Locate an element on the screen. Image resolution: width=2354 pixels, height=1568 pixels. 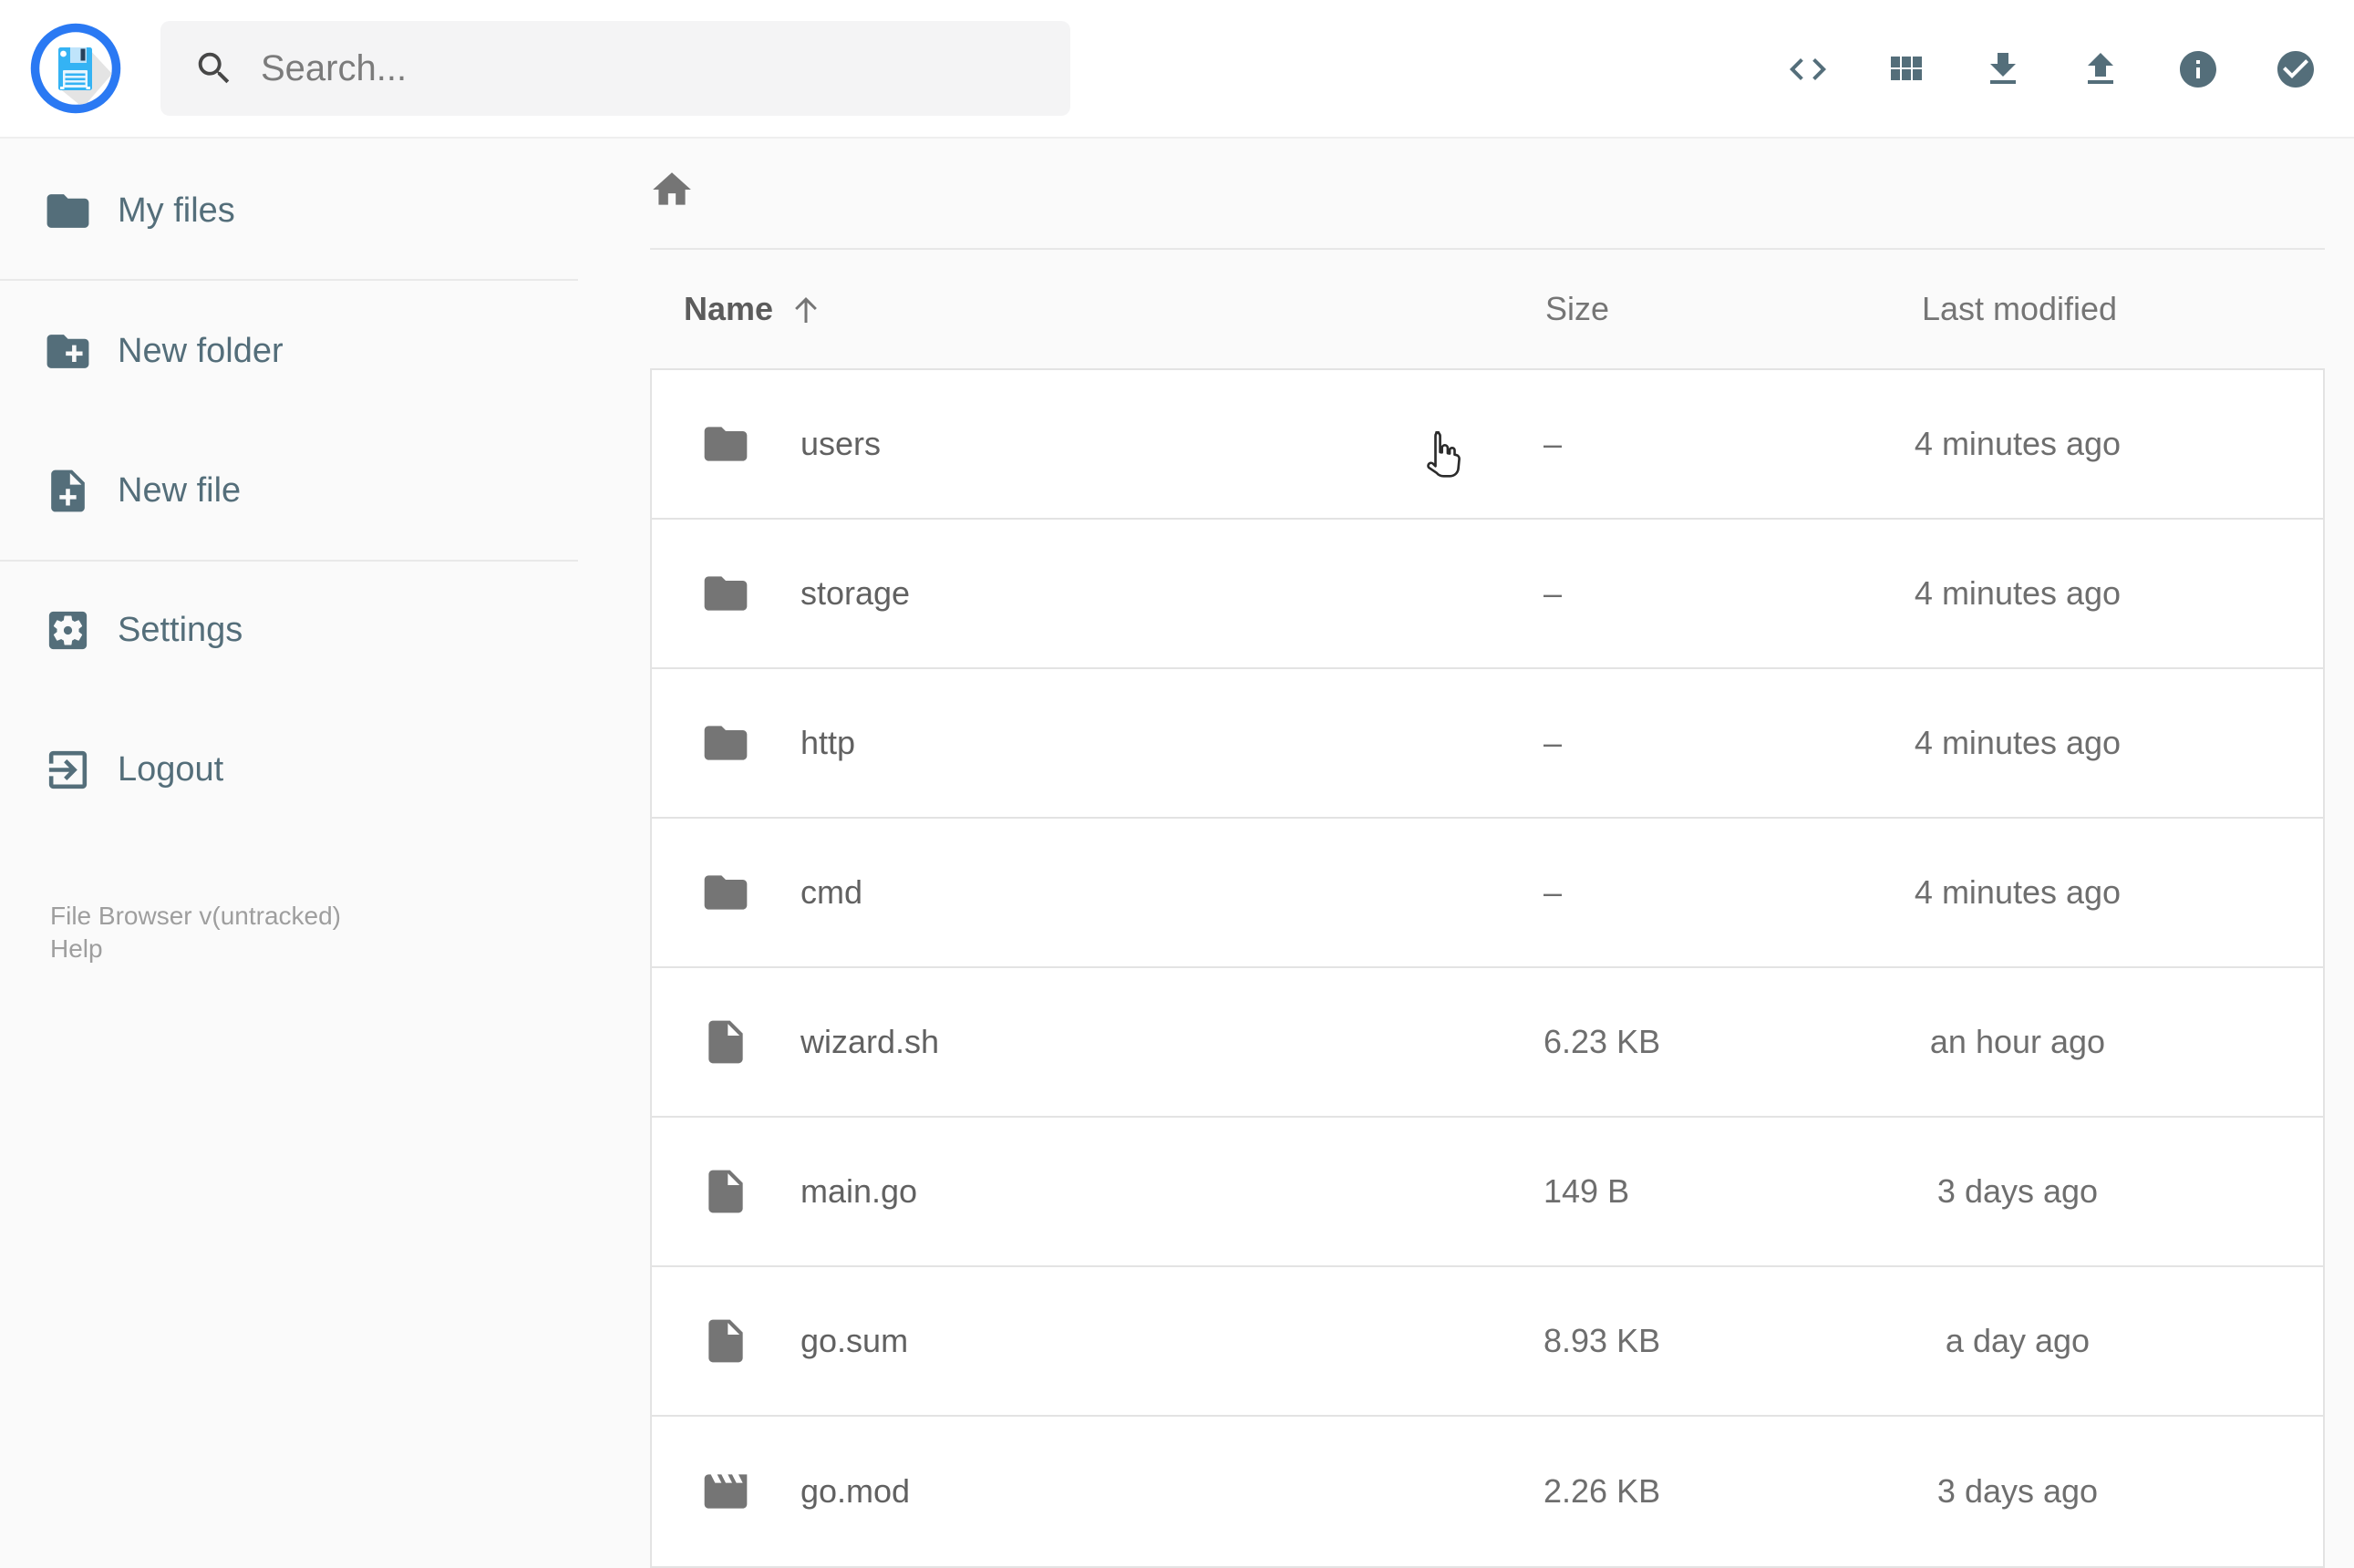
logout-icon is located at coordinates (68, 770).